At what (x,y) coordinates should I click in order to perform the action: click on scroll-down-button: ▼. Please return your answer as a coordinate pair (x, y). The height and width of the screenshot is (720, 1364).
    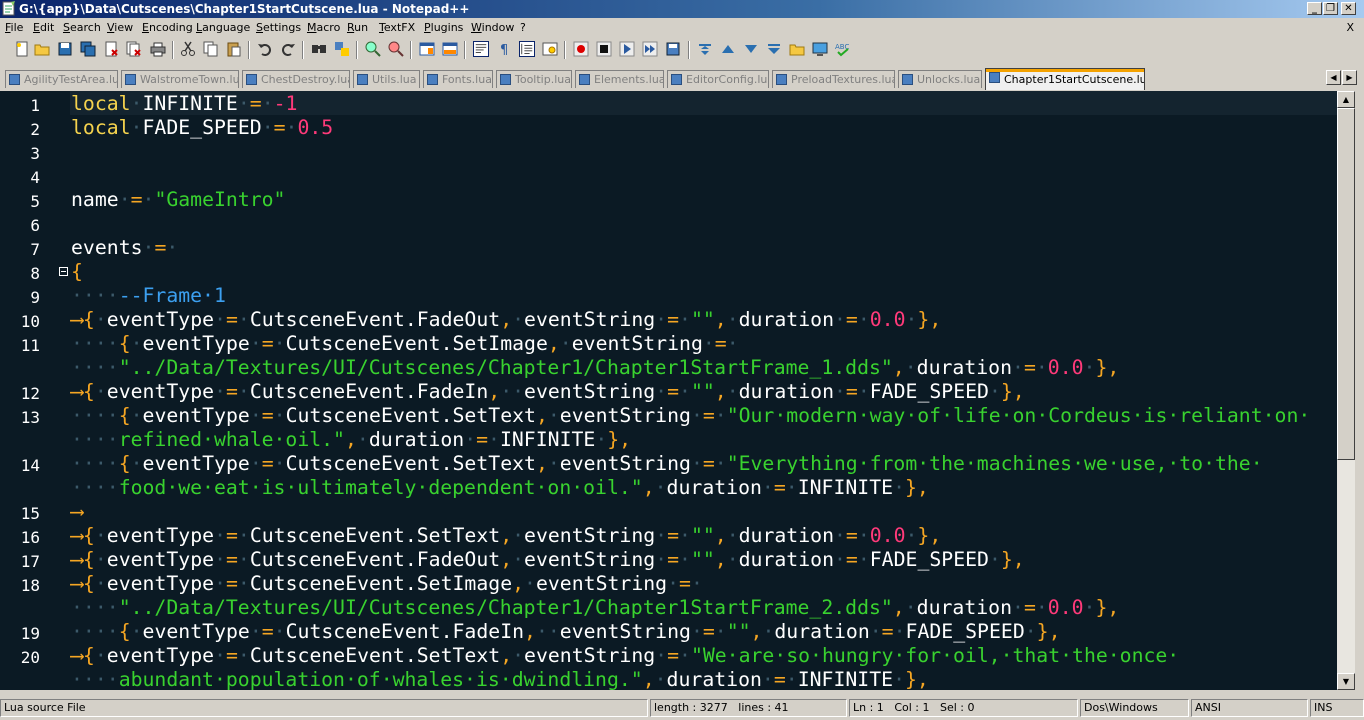
    Looking at the image, I should click on (1346, 681).